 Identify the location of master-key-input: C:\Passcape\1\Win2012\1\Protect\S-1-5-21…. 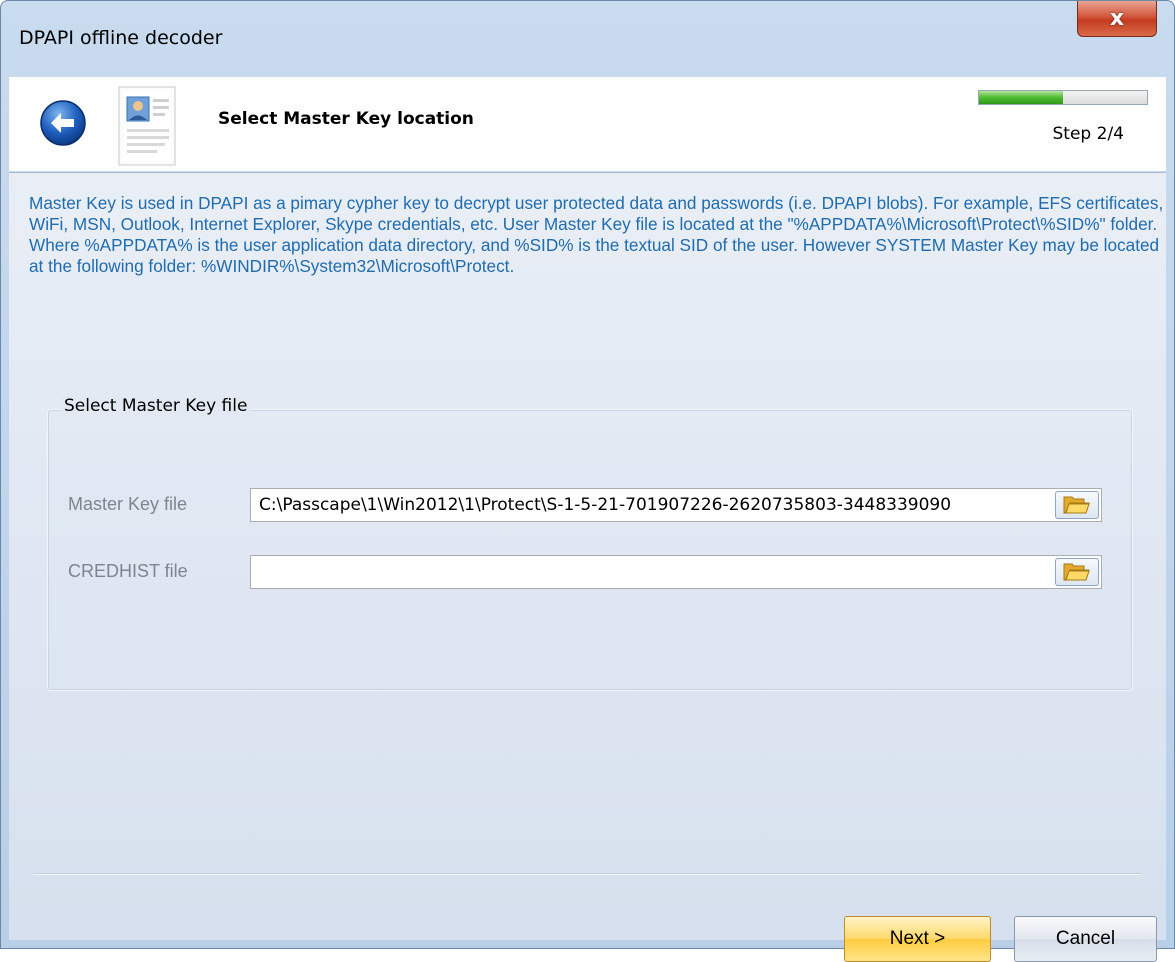
(676, 505).